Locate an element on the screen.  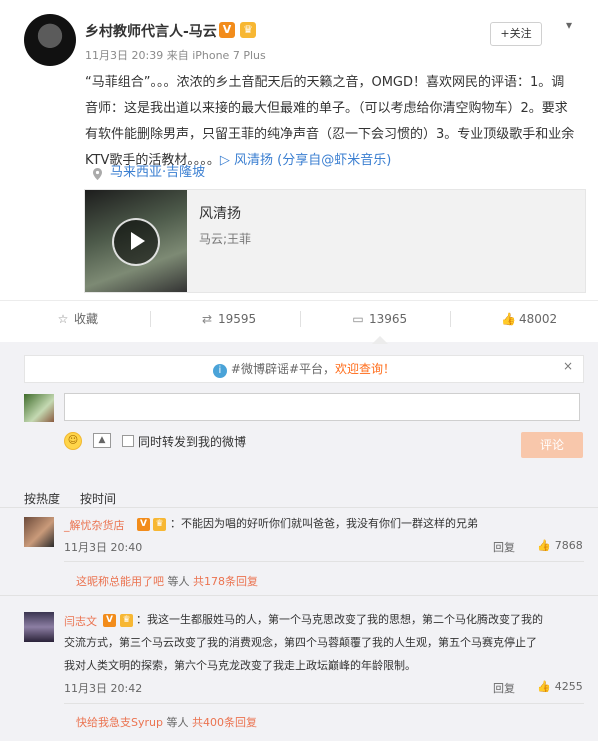
comment-like-button: 👍 4255 is located at coordinates (560, 686).